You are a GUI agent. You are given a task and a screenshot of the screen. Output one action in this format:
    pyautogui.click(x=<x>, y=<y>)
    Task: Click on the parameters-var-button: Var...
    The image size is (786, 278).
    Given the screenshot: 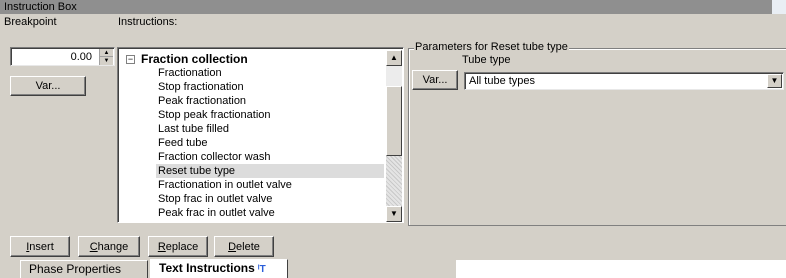 What is the action you would take?
    pyautogui.click(x=435, y=80)
    